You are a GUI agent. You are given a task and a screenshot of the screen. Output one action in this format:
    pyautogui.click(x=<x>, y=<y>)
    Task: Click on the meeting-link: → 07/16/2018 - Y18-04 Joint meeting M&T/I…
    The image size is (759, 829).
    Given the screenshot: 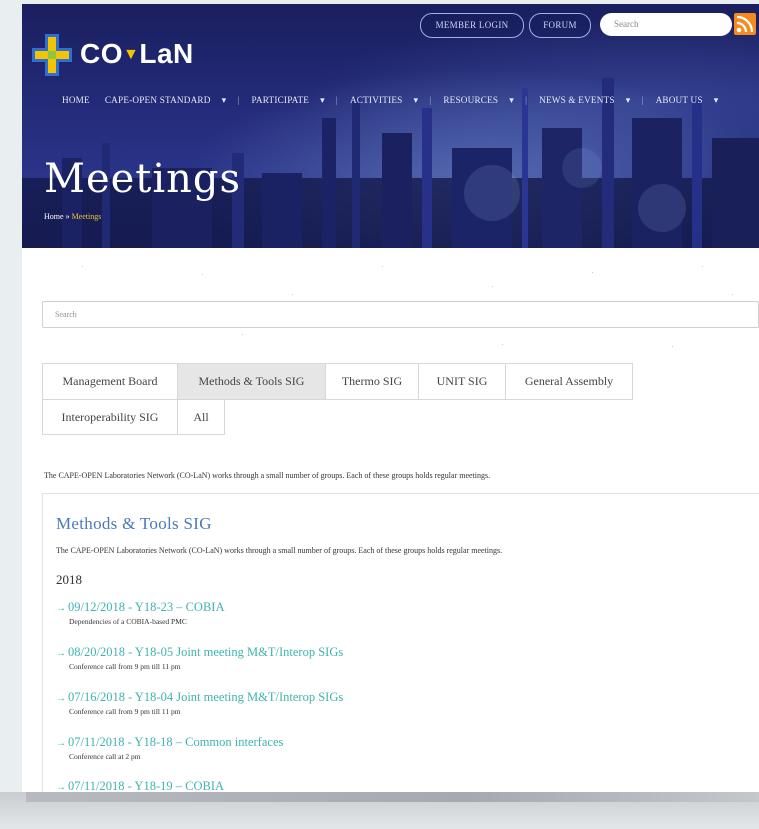 What is the action you would take?
    pyautogui.click(x=199, y=697)
    